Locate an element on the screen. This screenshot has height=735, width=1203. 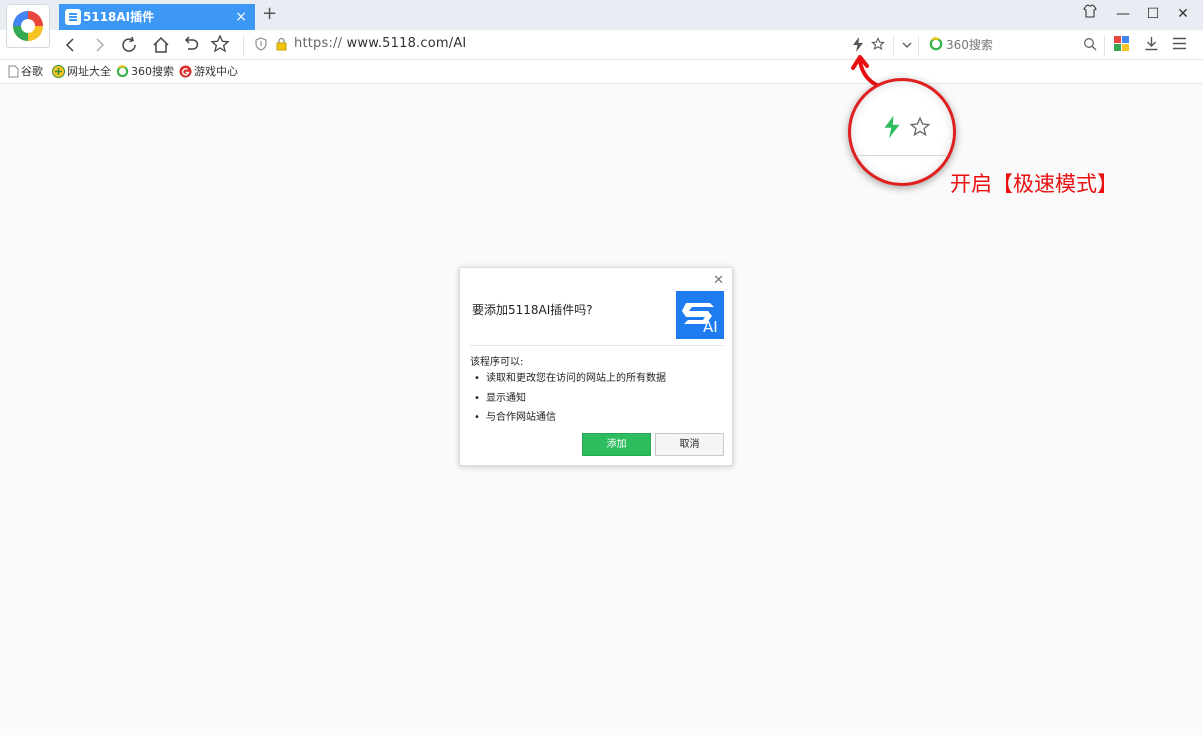
bookmark-360-search: 360搜索 is located at coordinates (145, 72).